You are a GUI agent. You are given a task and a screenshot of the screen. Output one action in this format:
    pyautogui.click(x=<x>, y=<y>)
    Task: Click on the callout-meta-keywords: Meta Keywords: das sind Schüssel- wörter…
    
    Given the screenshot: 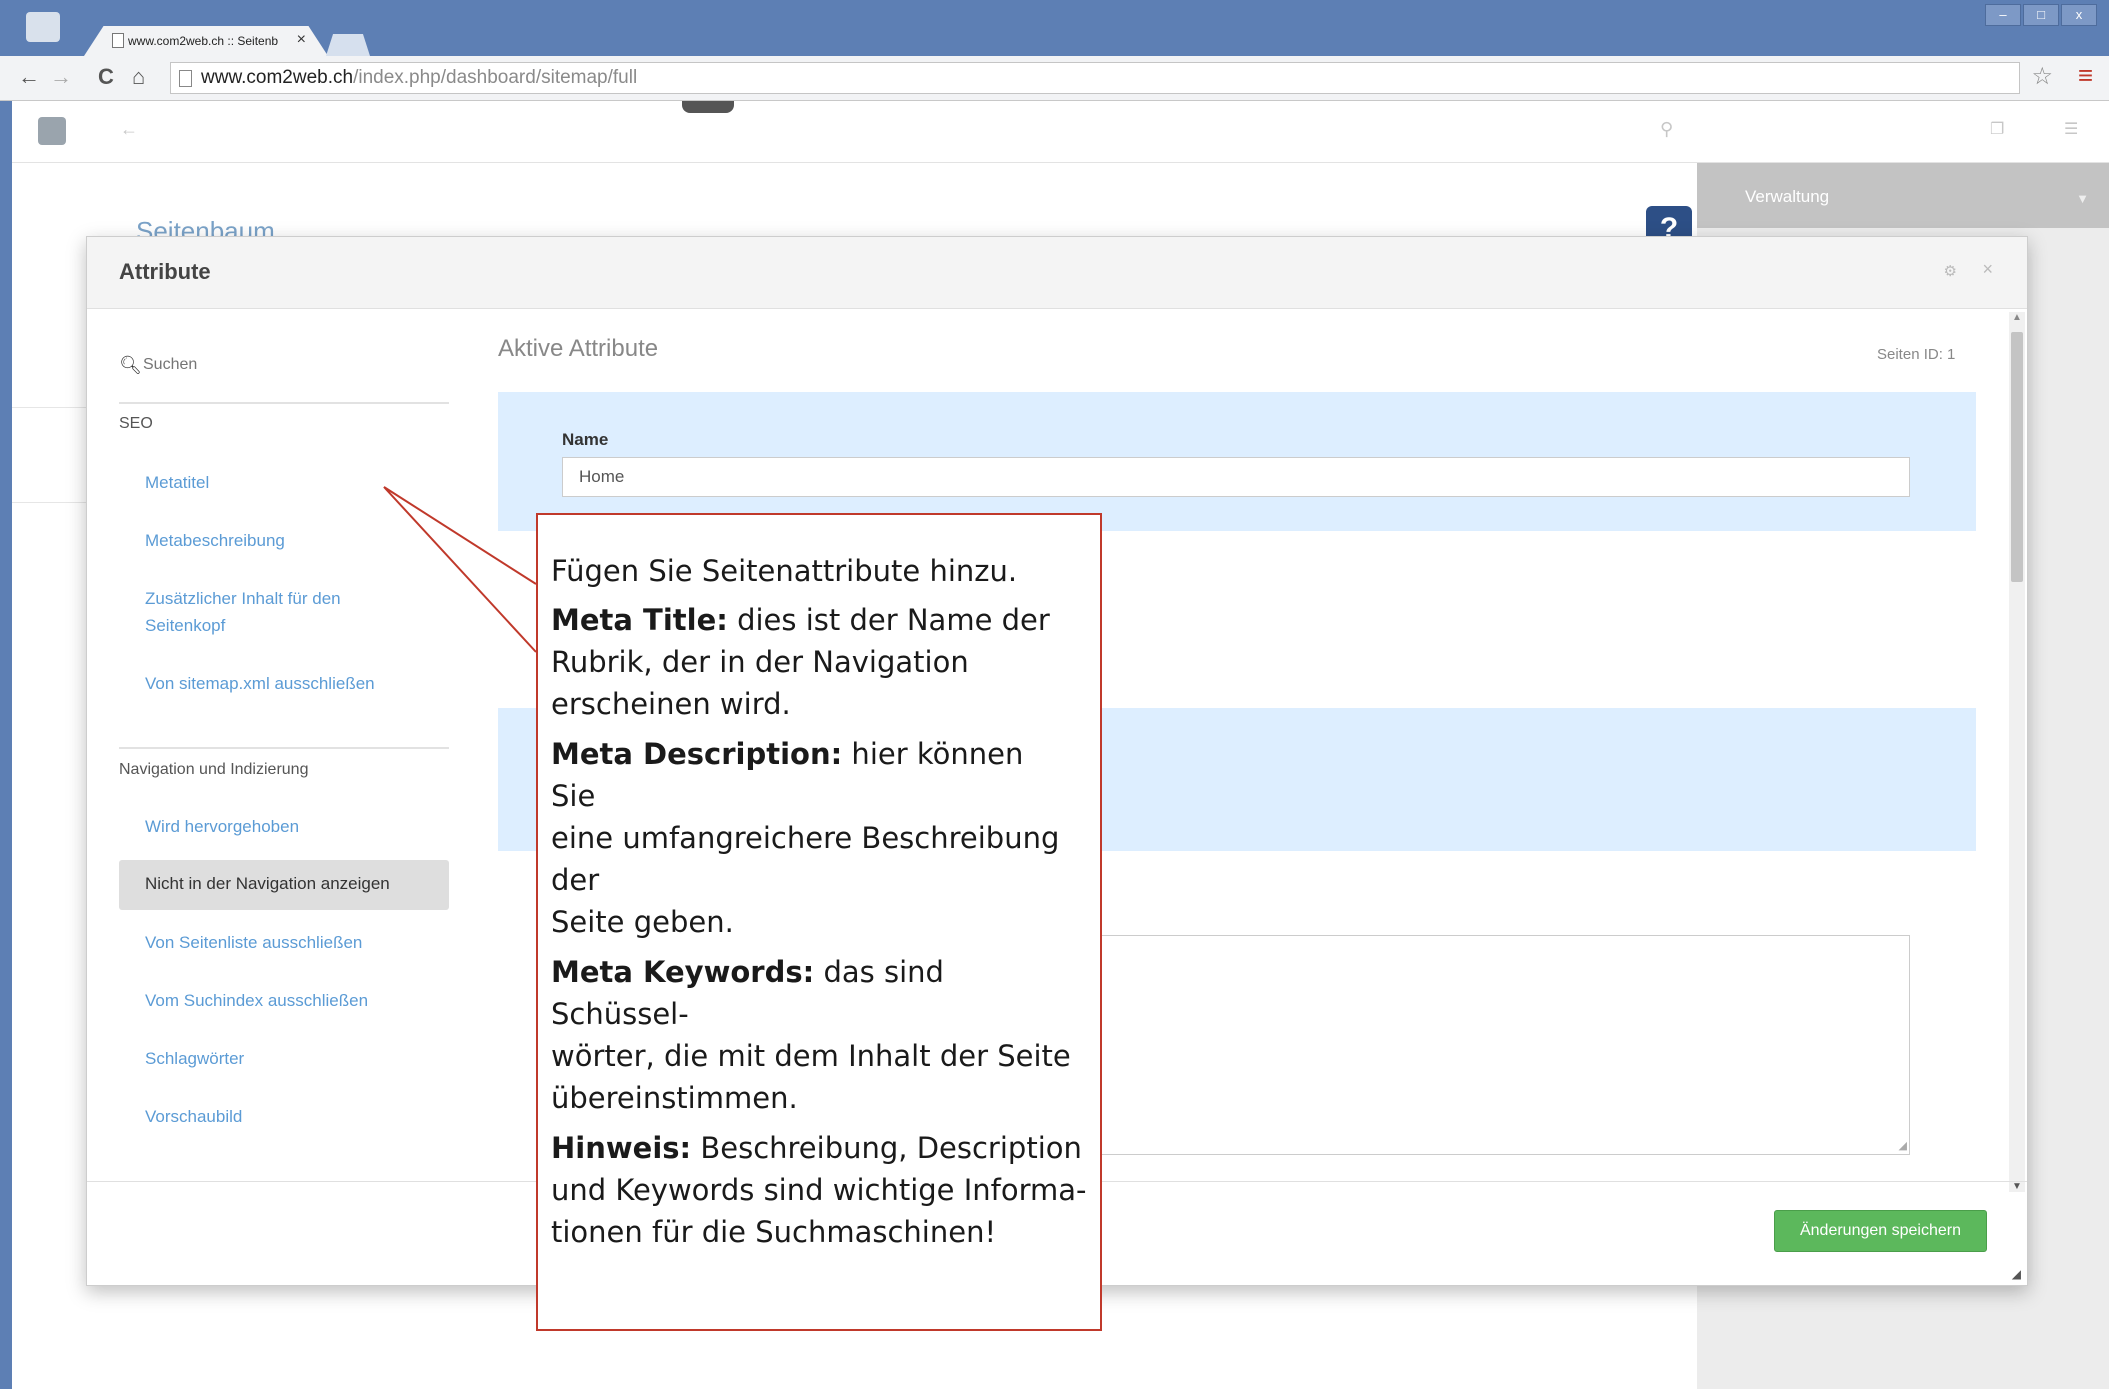 What is the action you would take?
    pyautogui.click(x=825, y=1035)
    